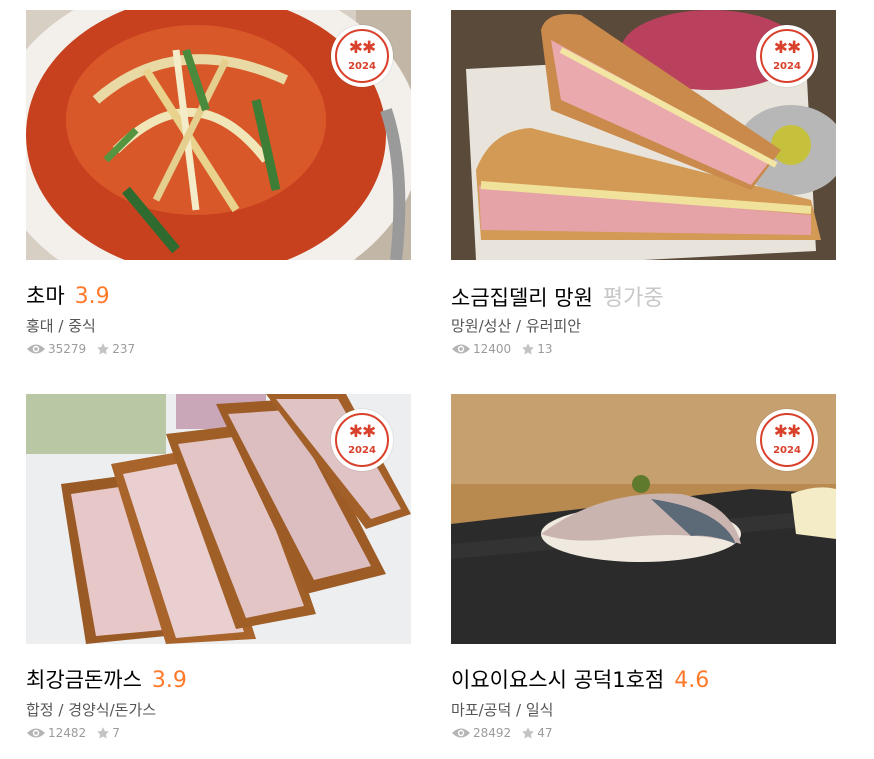 This screenshot has height=759, width=874. Describe the element at coordinates (112, 710) in the screenshot. I see `restaurant-category: 경양식/돈가스` at that location.